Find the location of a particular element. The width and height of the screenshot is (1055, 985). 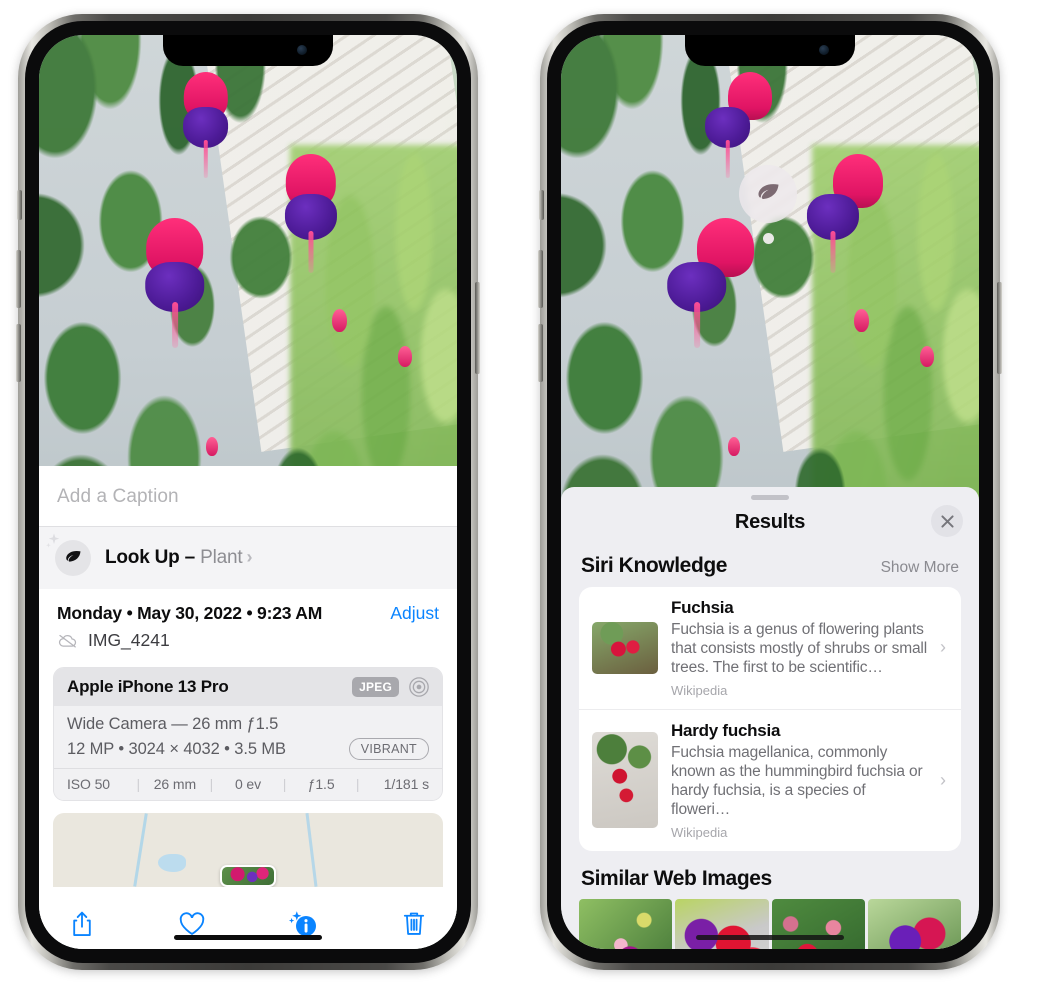

look-up-label: Look Up – Plant › is located at coordinates (178, 558).